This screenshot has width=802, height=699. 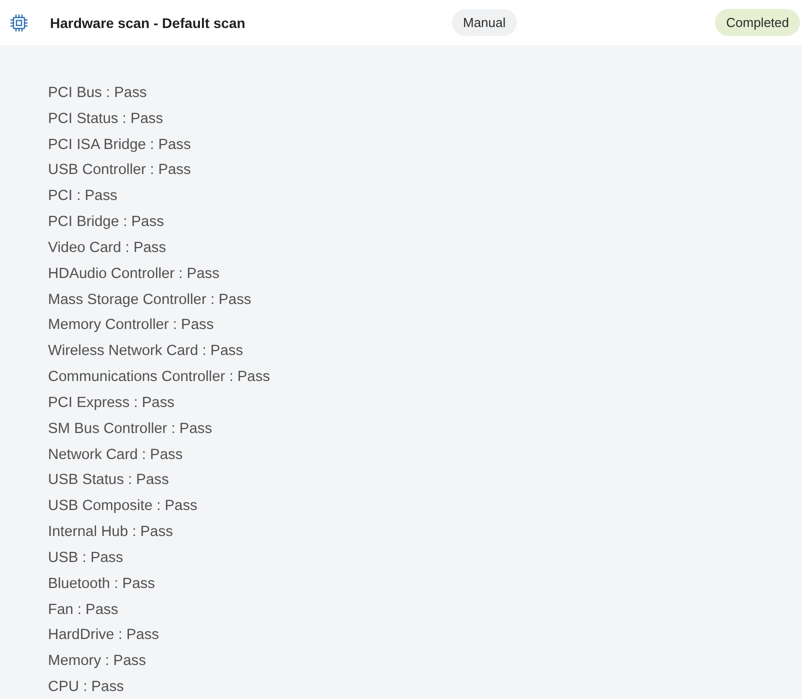 I want to click on chip-icon, so click(x=19, y=23).